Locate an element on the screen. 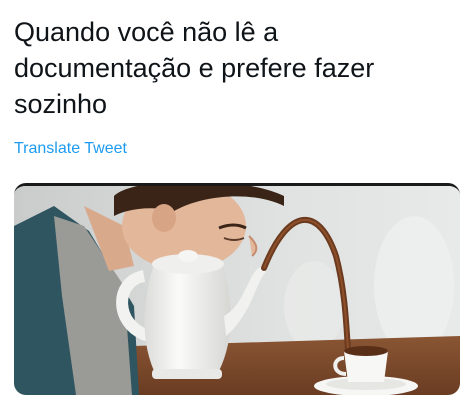  coffee-in-cup is located at coordinates (366, 351).